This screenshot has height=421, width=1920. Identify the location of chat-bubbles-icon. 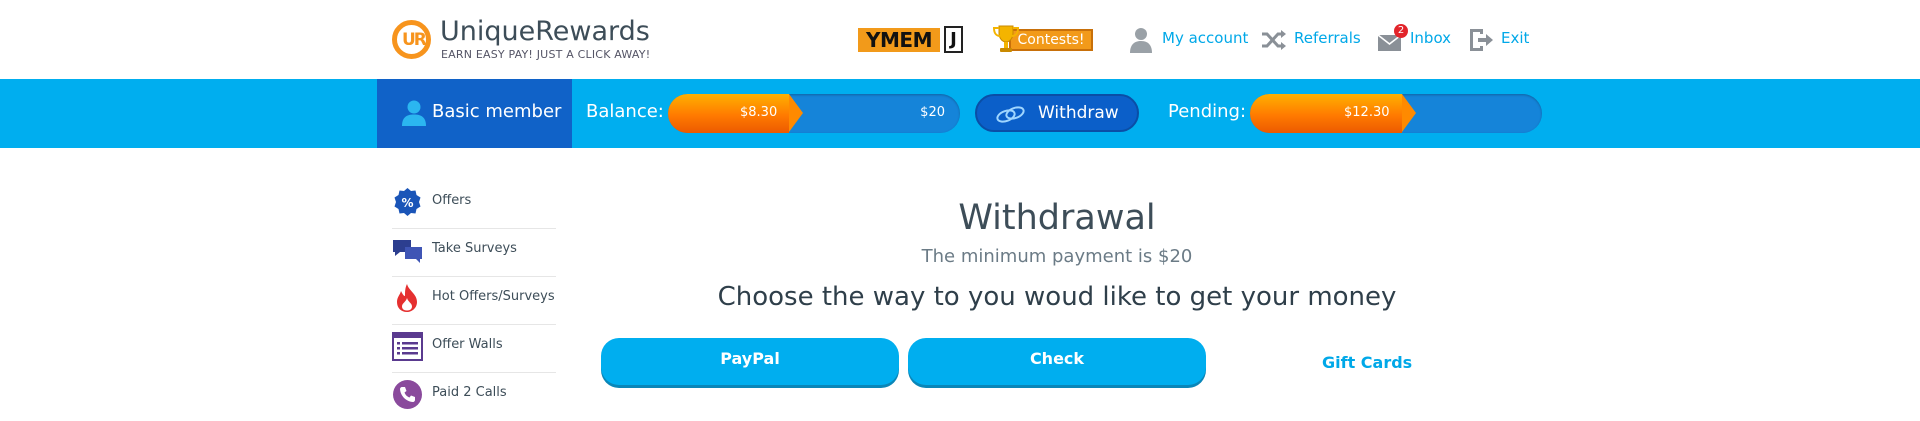
(407, 251).